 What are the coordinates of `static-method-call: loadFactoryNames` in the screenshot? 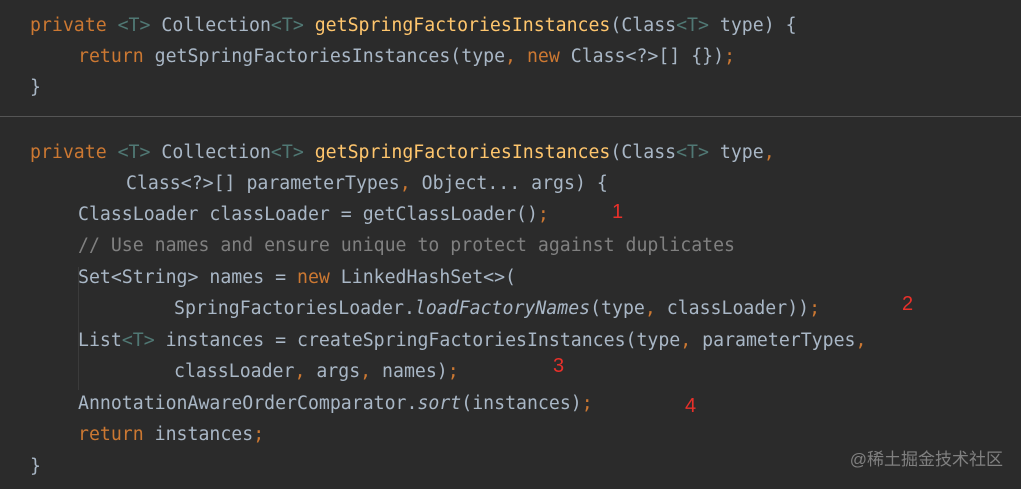 It's located at (502, 308).